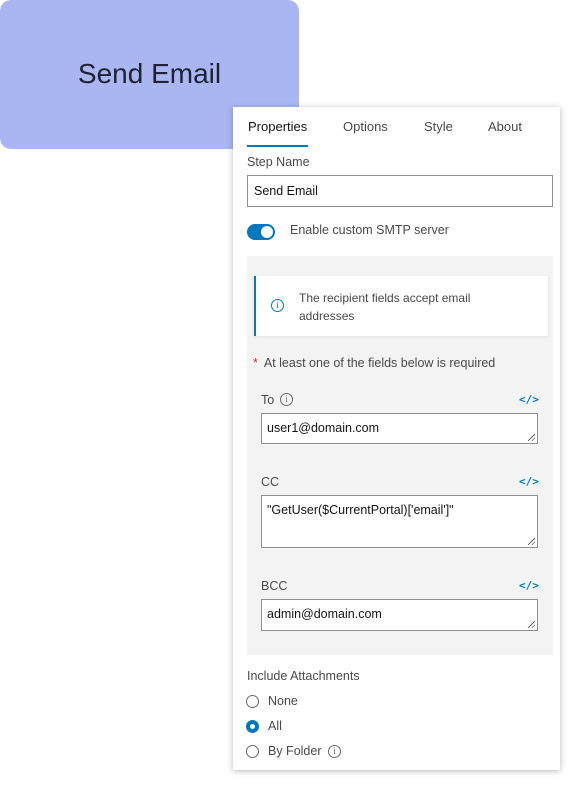 This screenshot has width=578, height=786. I want to click on step-node-title: Send Email, so click(149, 73).